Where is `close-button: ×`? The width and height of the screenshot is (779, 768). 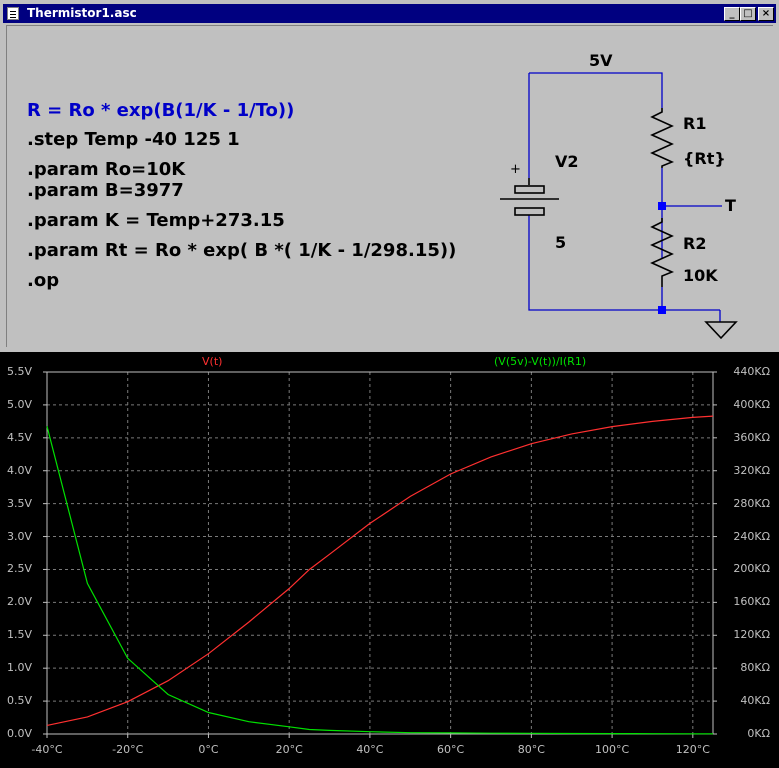
close-button: × is located at coordinates (766, 14).